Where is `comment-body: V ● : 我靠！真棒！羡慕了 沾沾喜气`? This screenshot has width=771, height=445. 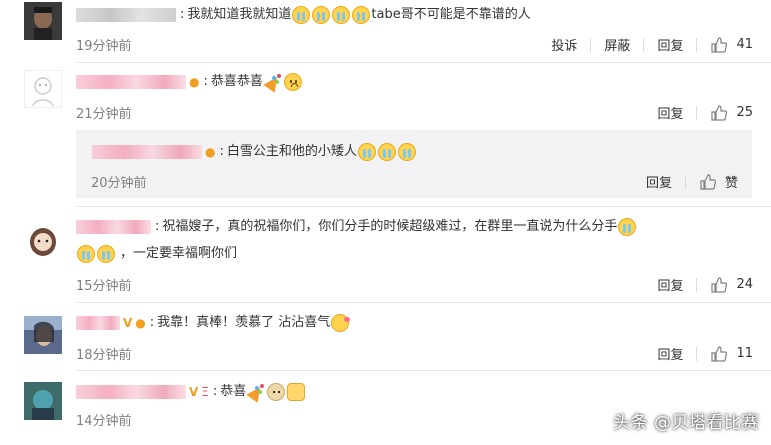 comment-body: V ● : 我靠！真棒！羡慕了 沾沾喜气 is located at coordinates (213, 323).